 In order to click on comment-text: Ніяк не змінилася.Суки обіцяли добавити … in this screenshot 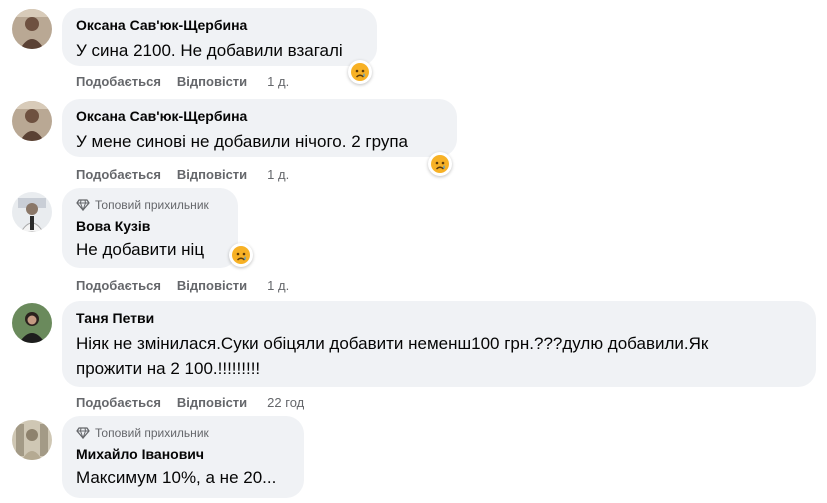, I will do `click(392, 356)`.